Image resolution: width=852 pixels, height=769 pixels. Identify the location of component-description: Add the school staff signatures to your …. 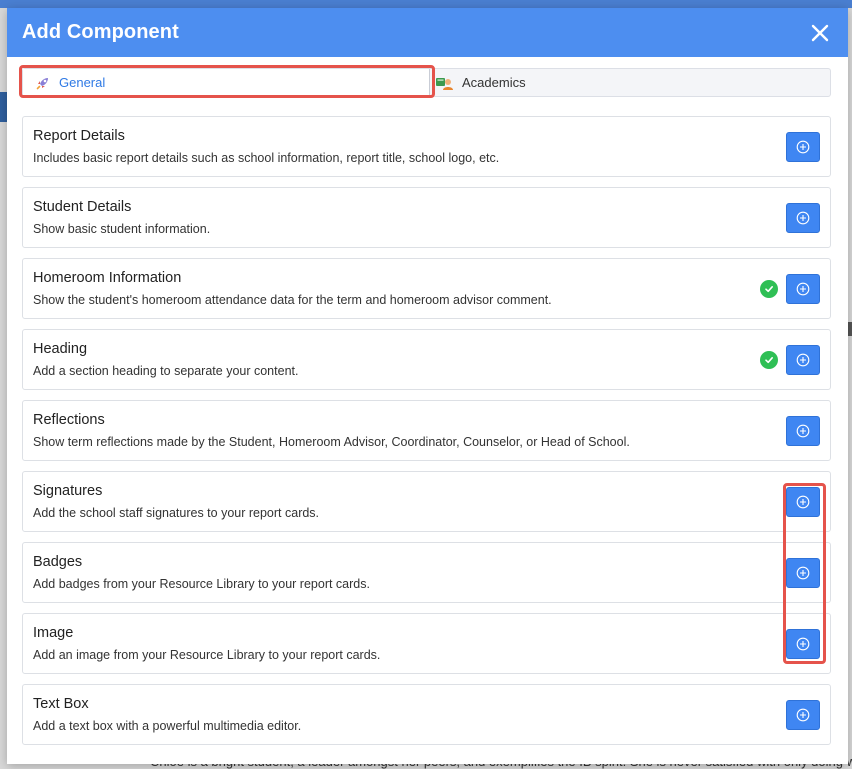
(176, 513).